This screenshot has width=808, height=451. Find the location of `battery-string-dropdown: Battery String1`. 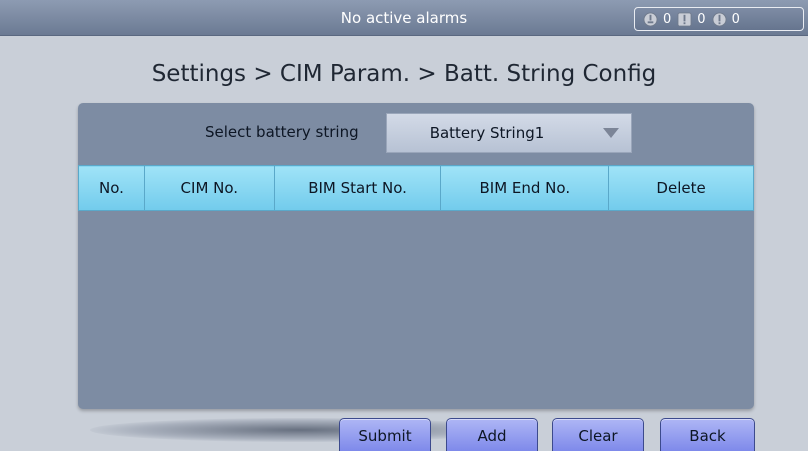

battery-string-dropdown: Battery String1 is located at coordinates (509, 133).